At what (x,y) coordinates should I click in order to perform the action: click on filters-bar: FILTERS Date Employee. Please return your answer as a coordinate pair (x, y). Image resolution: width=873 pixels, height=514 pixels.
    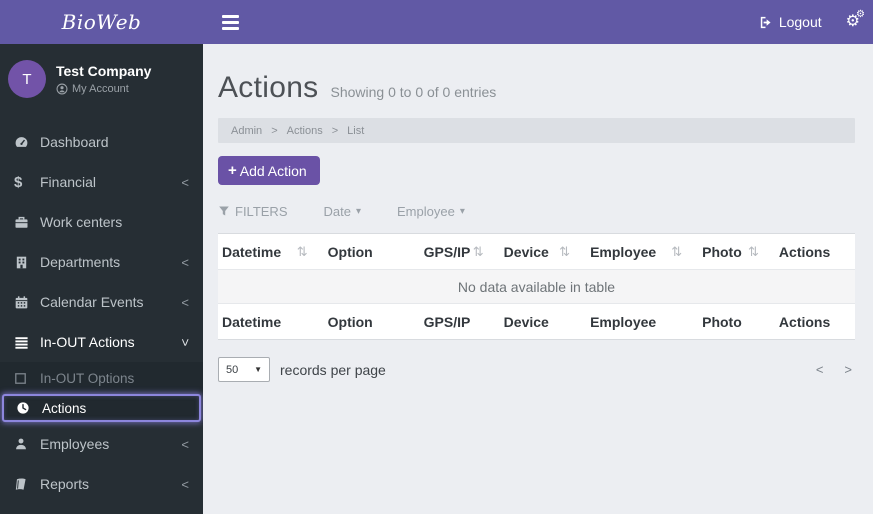
    Looking at the image, I should click on (536, 211).